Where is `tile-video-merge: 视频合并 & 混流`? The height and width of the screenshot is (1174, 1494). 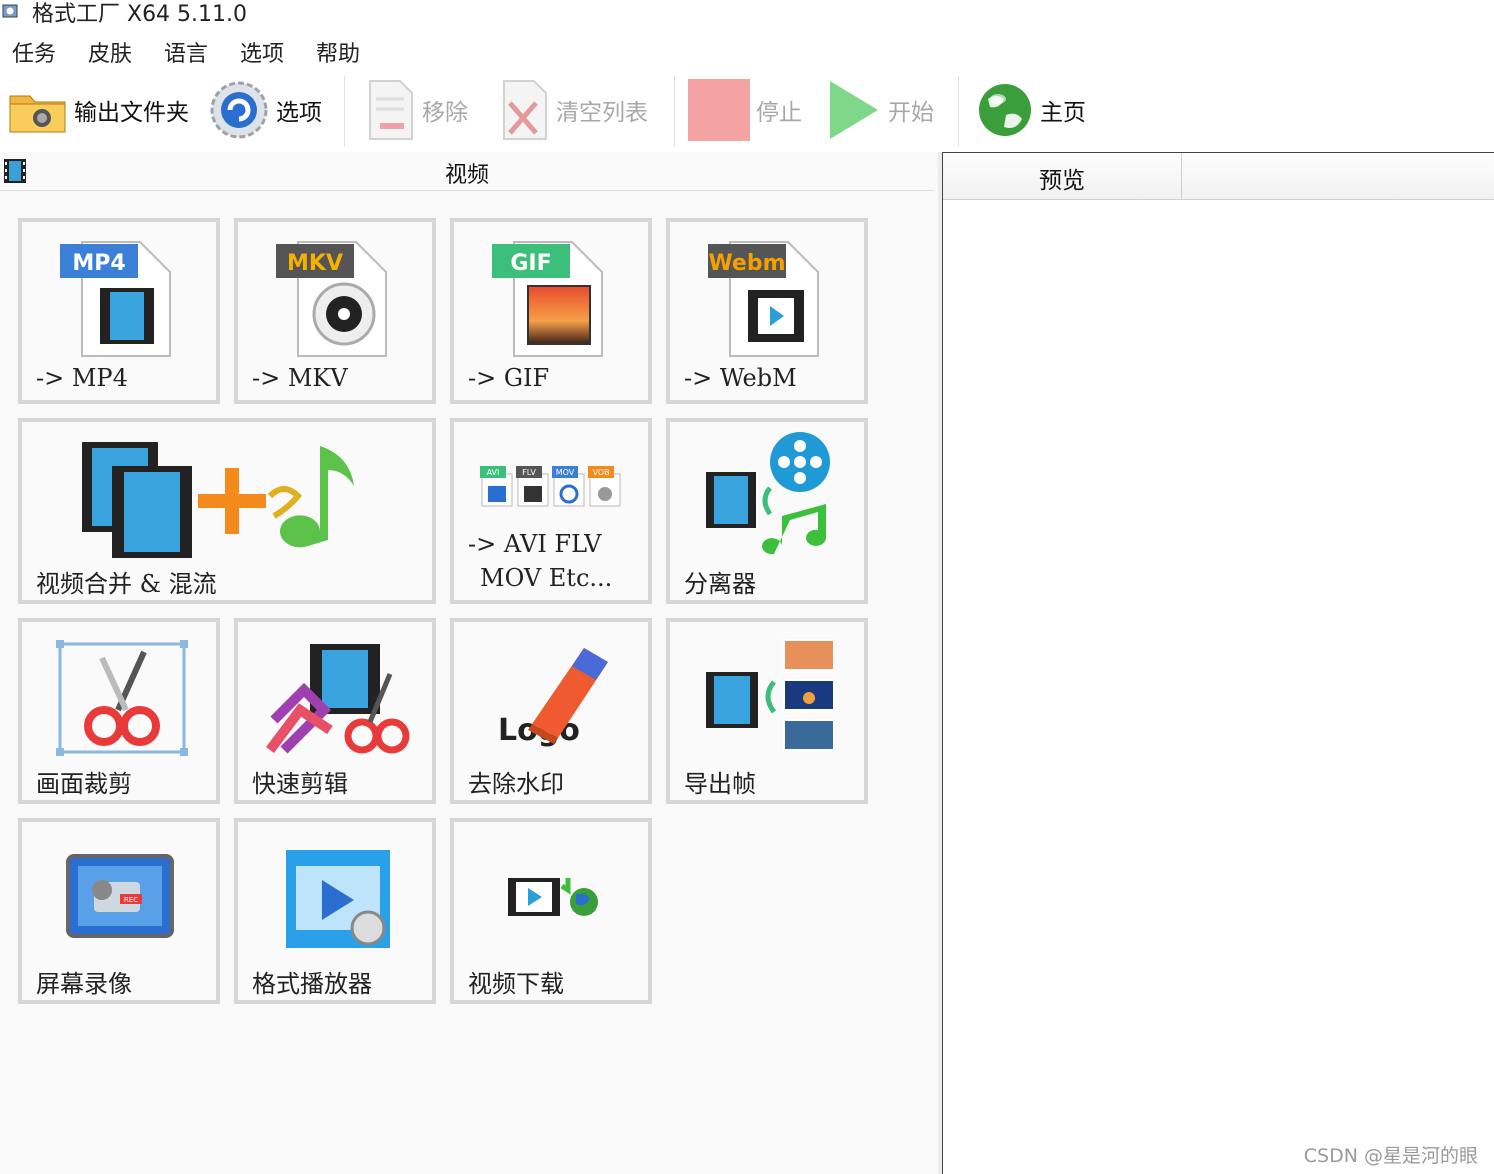
tile-video-merge: 视频合并 & 混流 is located at coordinates (227, 511).